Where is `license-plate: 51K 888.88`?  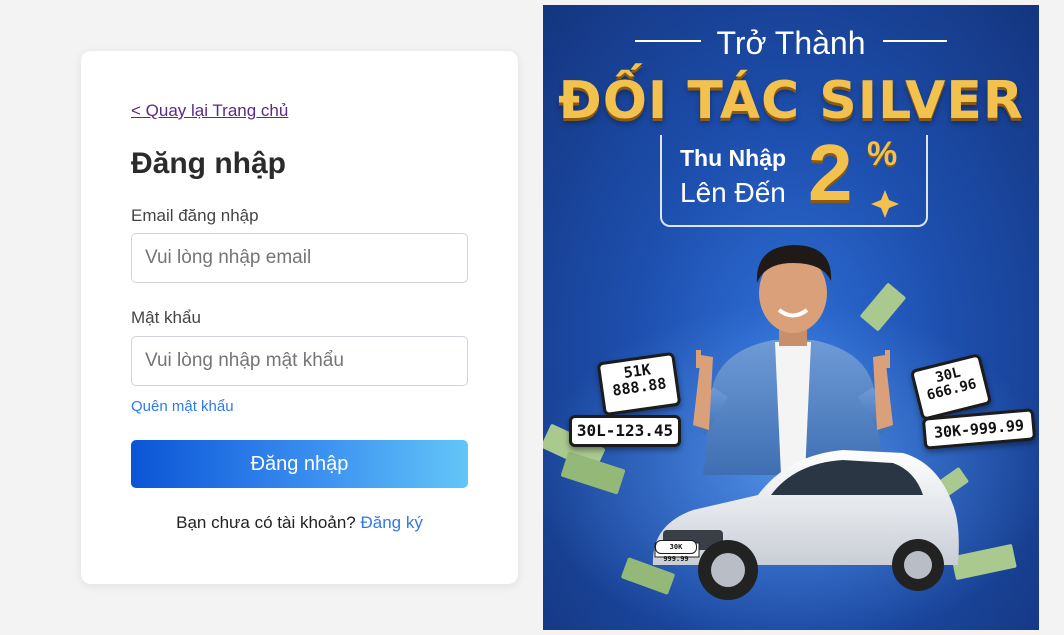
license-plate: 51K 888.88 is located at coordinates (639, 384).